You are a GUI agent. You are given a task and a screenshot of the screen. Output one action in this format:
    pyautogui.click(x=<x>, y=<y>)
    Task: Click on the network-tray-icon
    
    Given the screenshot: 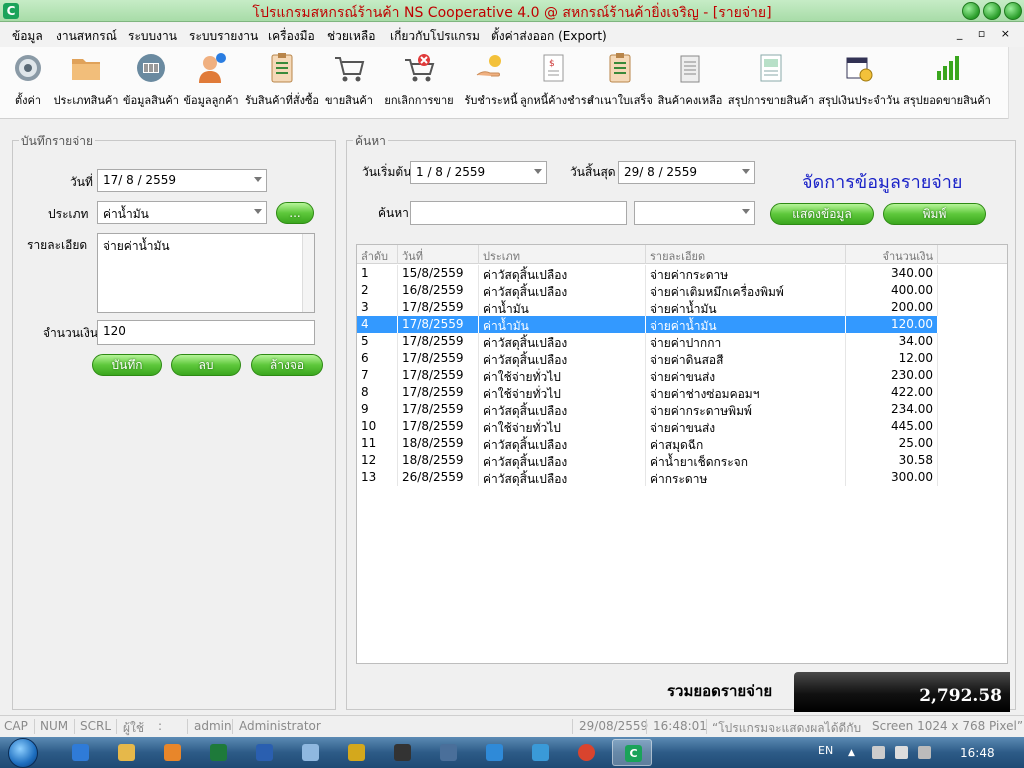 What is the action you would take?
    pyautogui.click(x=924, y=752)
    